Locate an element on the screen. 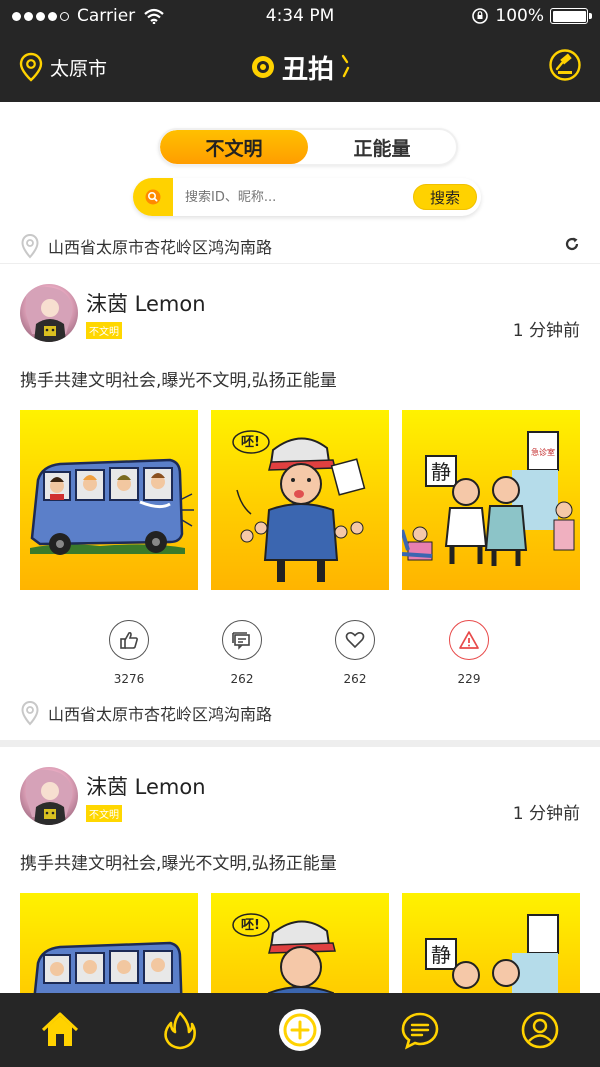  report-action: 229 is located at coordinates (469, 653).